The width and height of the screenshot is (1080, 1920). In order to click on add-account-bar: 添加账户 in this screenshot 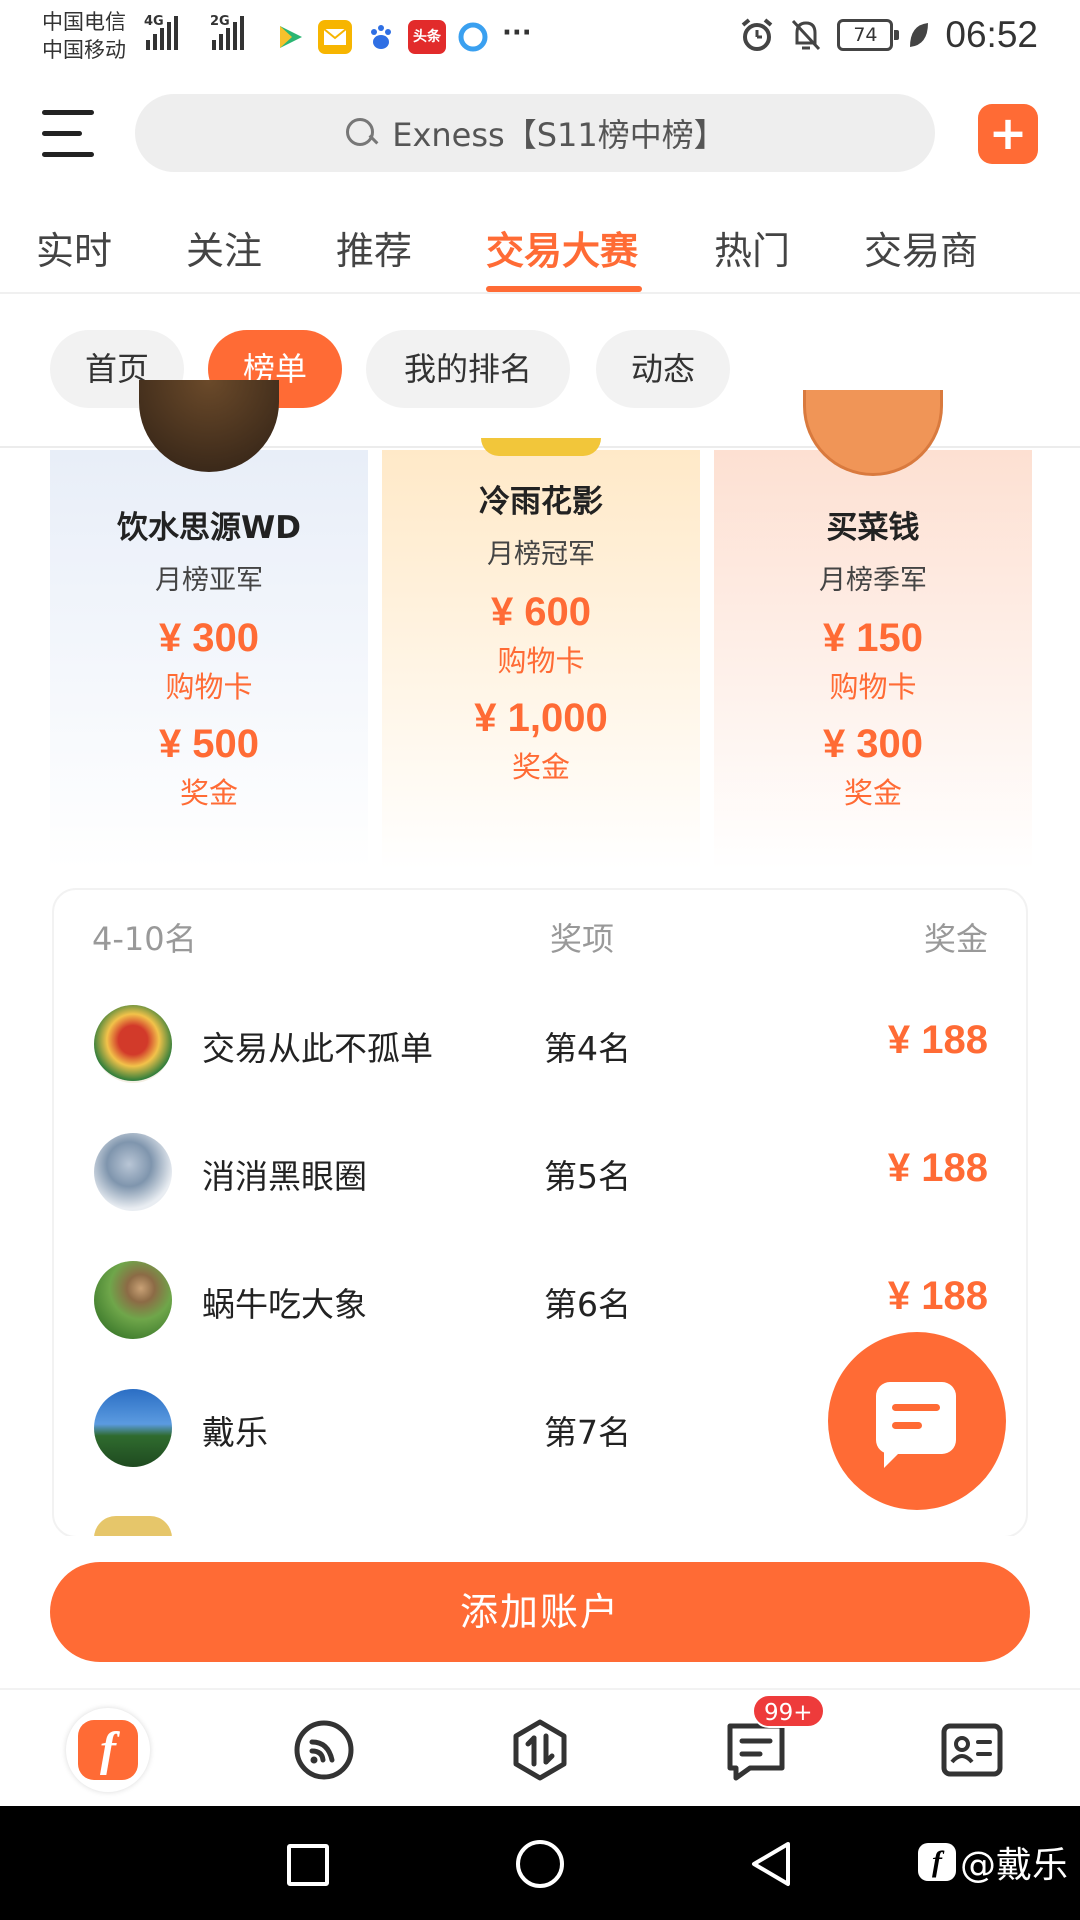, I will do `click(540, 1612)`.